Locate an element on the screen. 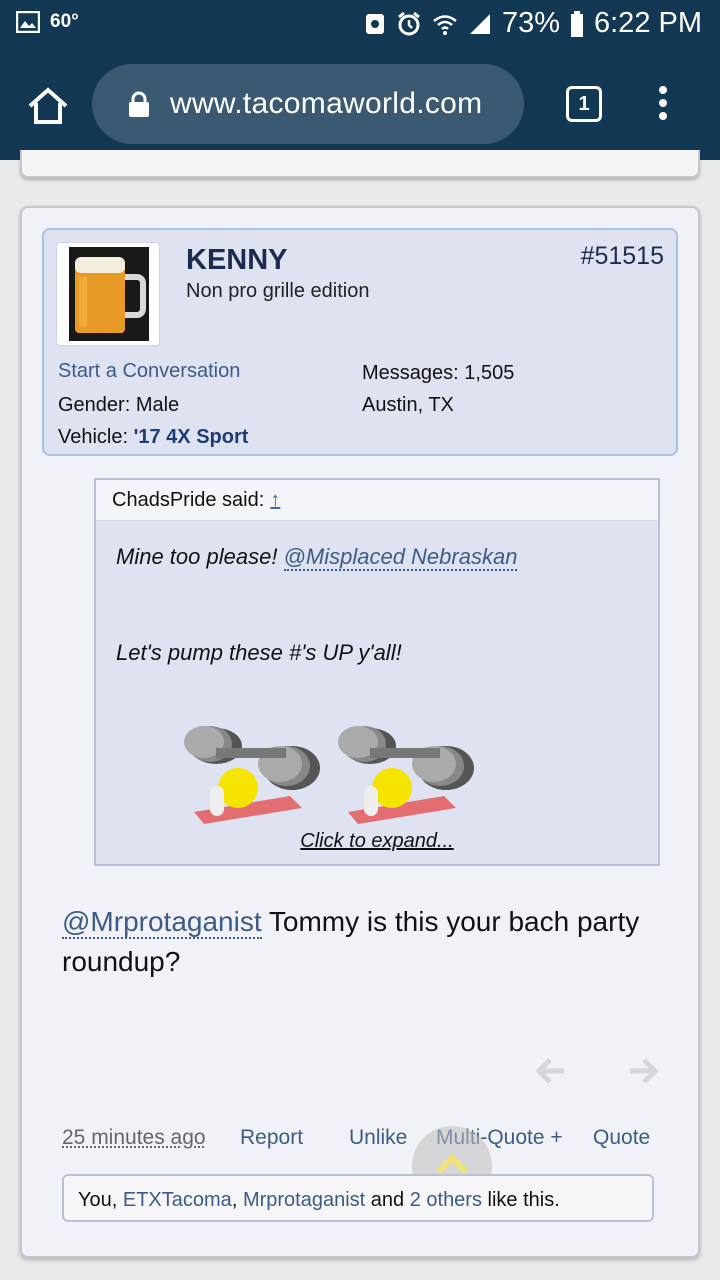 The image size is (720, 1280). lock-icon is located at coordinates (139, 104).